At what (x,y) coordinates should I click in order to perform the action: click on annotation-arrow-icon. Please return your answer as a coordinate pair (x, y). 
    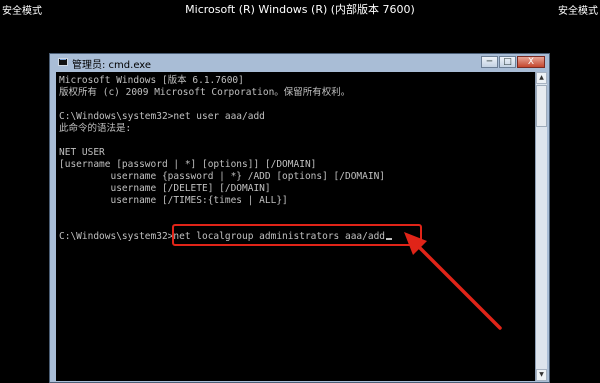
    Looking at the image, I should click on (453, 281).